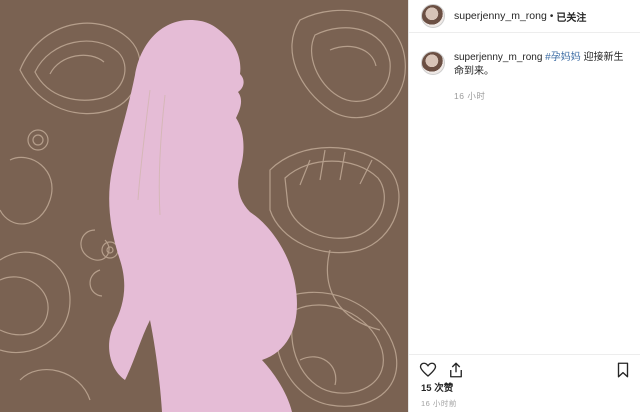 This screenshot has height=412, width=640. I want to click on hashtag-link: #孕妈妈, so click(563, 57).